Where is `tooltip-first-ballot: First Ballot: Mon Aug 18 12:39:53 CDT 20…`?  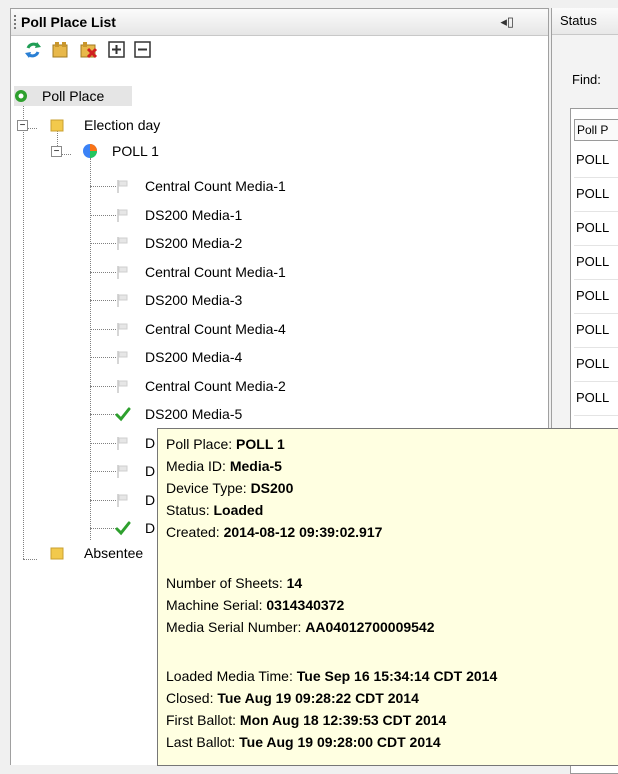
tooltip-first-ballot: First Ballot: Mon Aug 18 12:39:53 CDT 20… is located at coordinates (306, 720).